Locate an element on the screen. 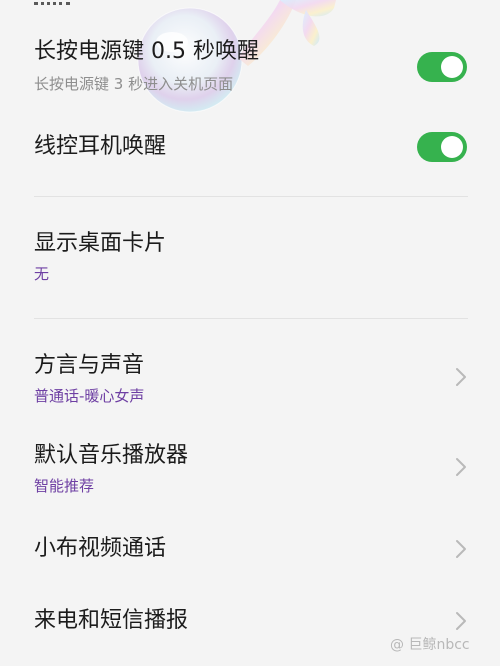 The image size is (500, 666). setting-value: 普通话-暖心女声 is located at coordinates (89, 396).